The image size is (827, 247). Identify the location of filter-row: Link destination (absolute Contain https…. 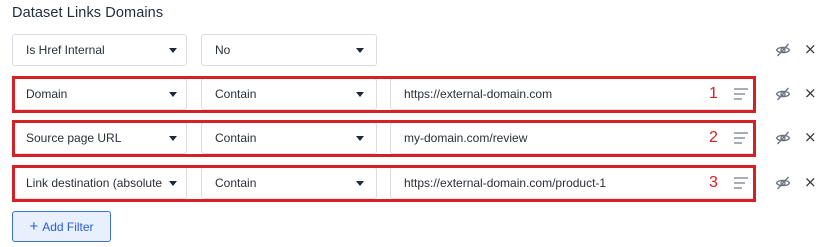
(419, 183).